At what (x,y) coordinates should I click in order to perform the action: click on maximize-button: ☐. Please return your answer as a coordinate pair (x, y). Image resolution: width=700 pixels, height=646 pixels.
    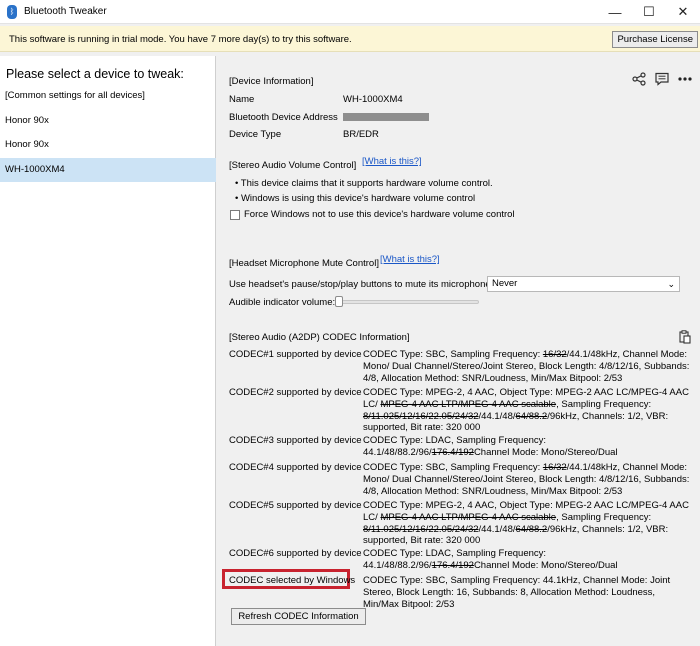
    Looking at the image, I should click on (649, 12).